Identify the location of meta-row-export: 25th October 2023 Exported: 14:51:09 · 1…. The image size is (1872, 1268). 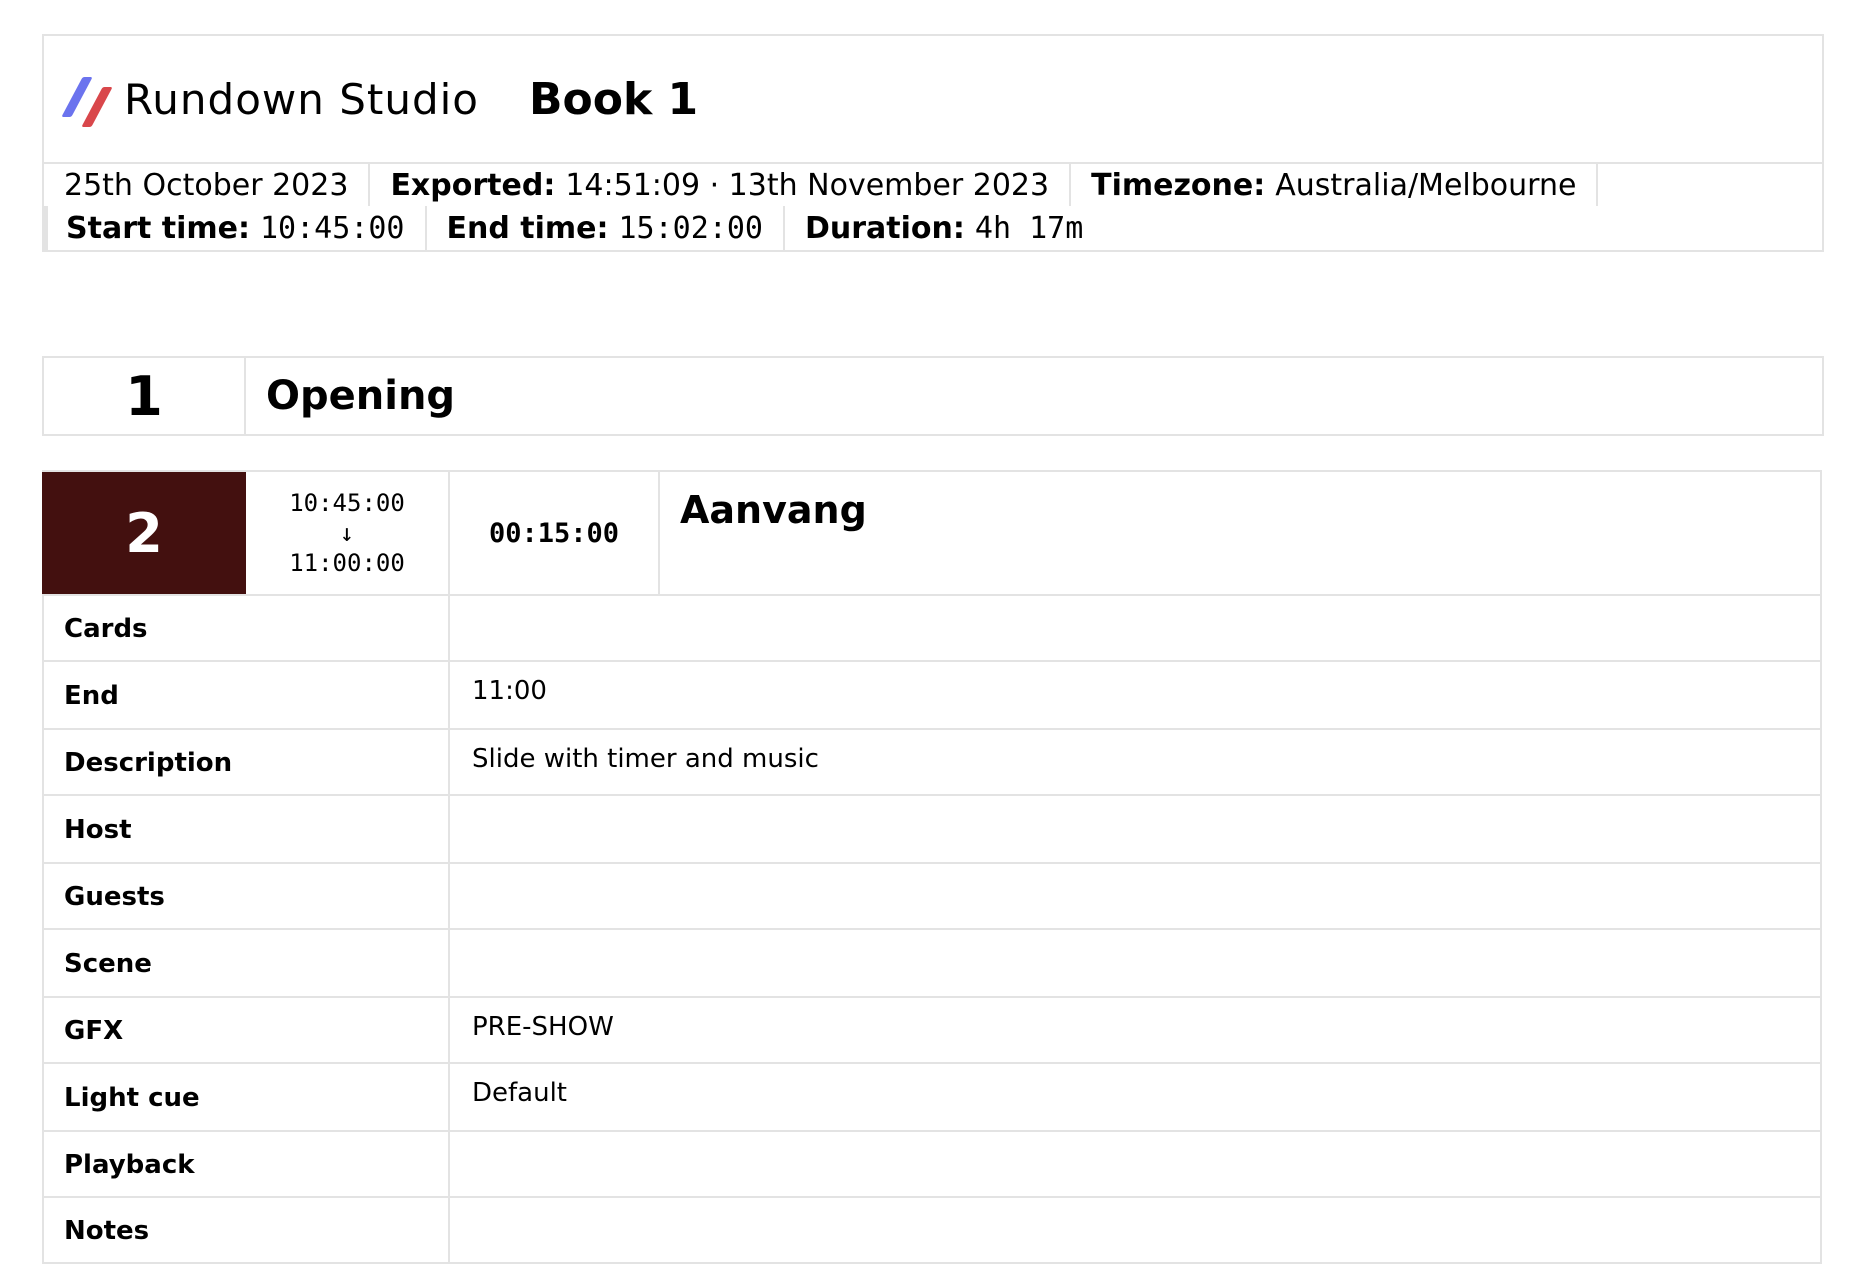
(933, 185).